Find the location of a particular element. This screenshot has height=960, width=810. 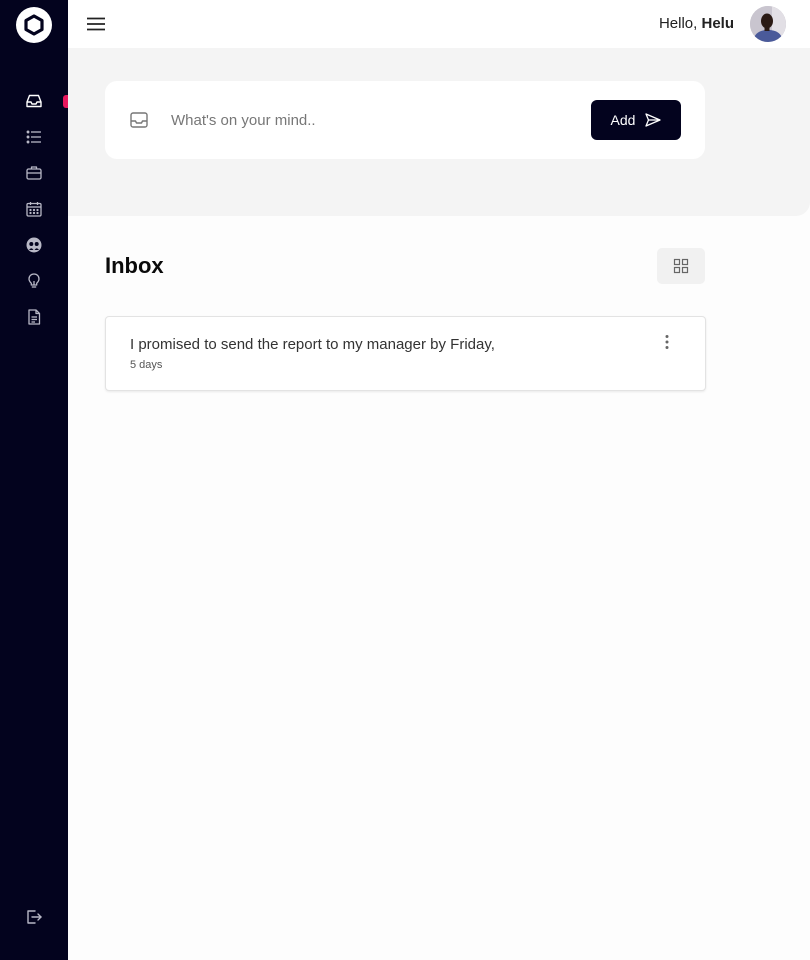

list-icon is located at coordinates (33, 137).